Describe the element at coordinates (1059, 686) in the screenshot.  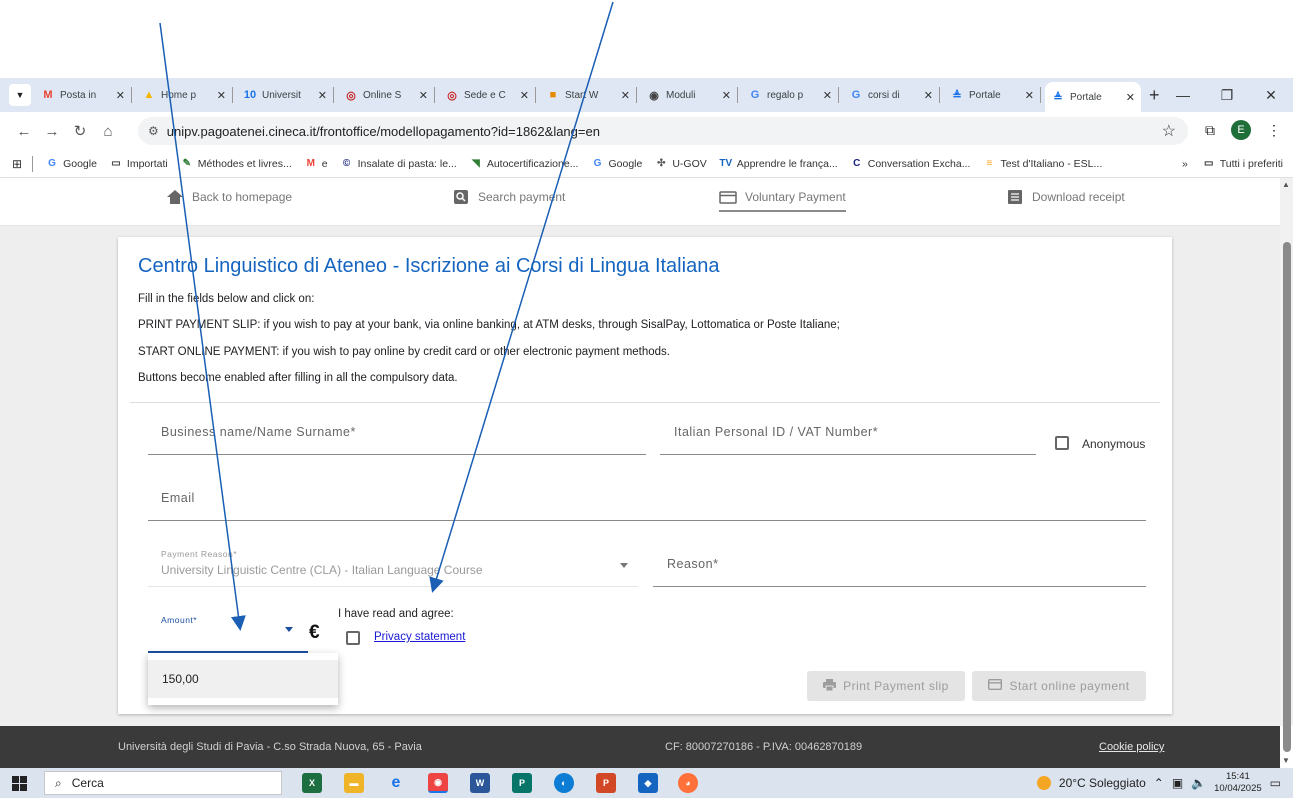
I see `start-online-payment-button: Start online payment` at that location.